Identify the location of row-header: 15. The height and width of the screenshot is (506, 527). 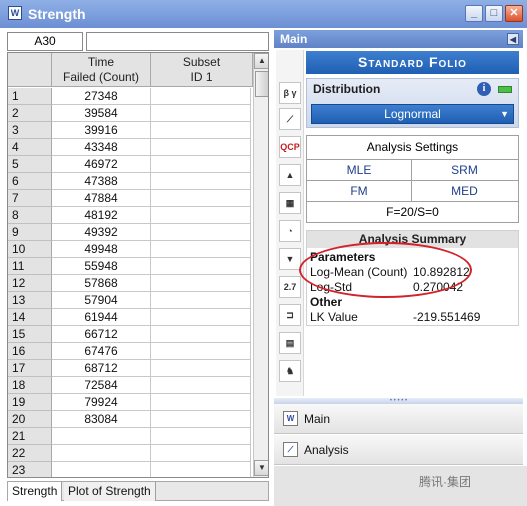
(30, 334).